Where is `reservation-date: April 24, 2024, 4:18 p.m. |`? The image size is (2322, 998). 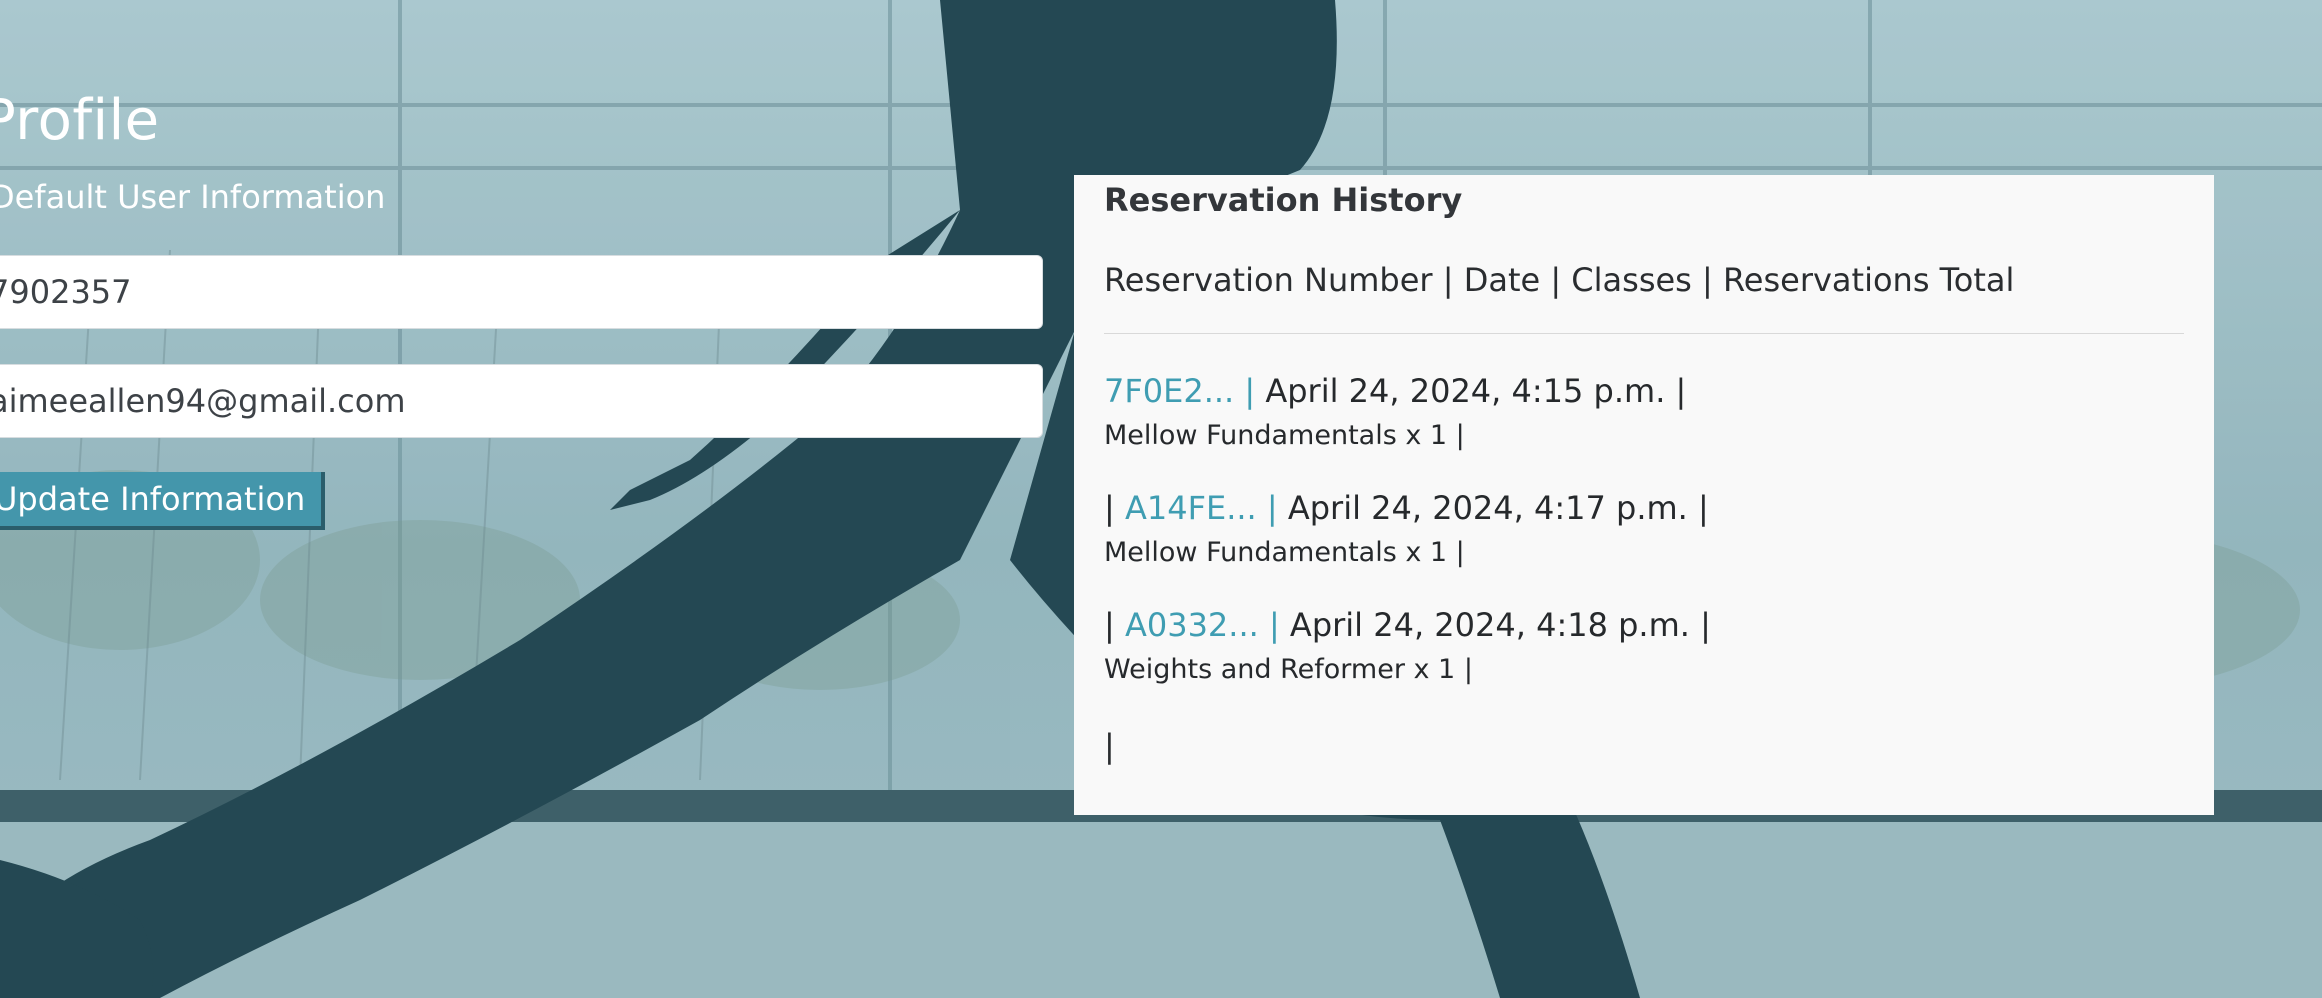 reservation-date: April 24, 2024, 4:18 p.m. | is located at coordinates (1495, 625).